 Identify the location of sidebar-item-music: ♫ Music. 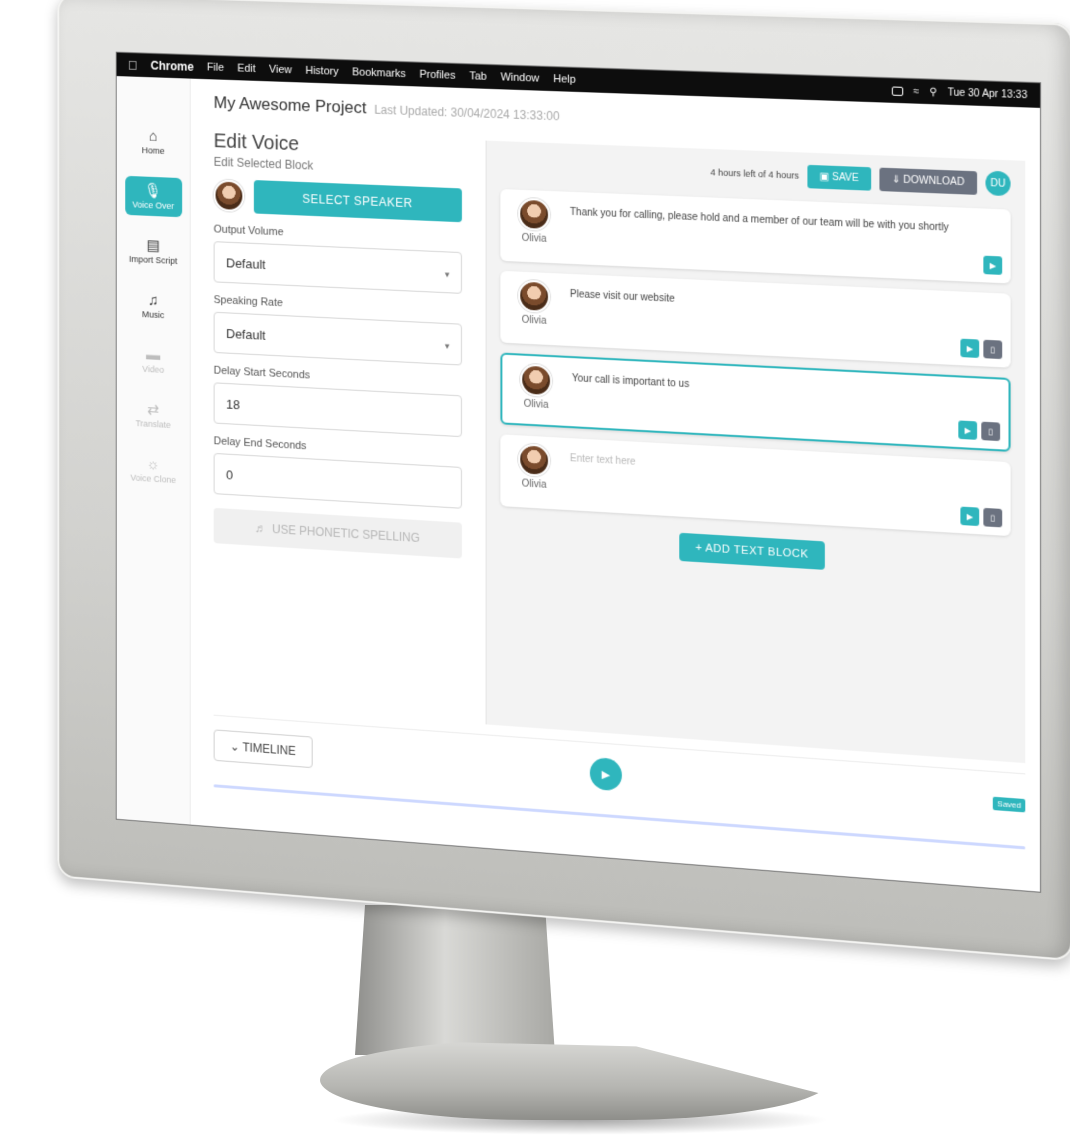
(153, 306).